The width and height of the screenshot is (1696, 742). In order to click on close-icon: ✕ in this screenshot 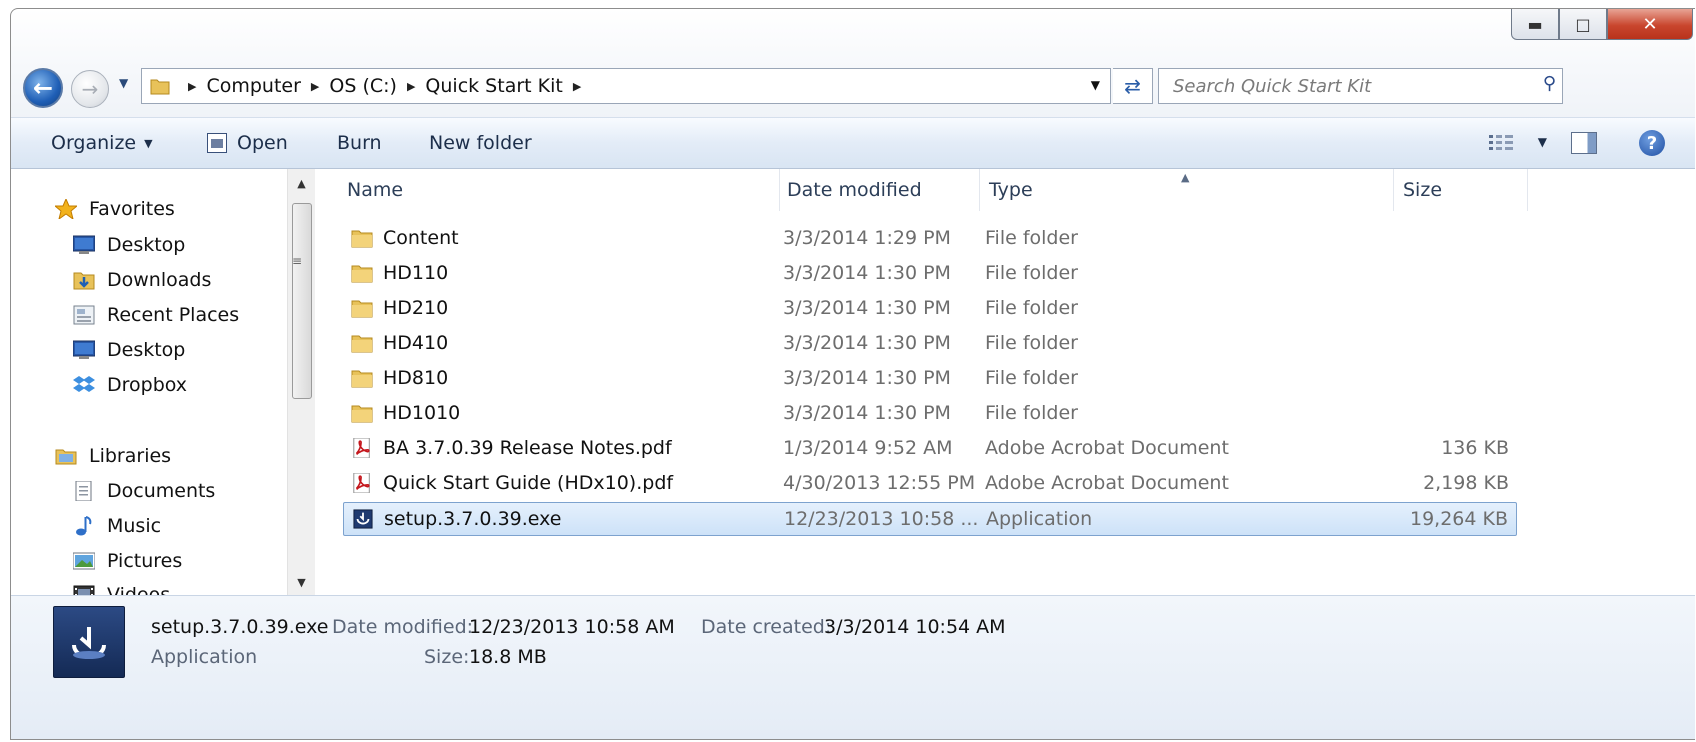, I will do `click(1650, 24)`.